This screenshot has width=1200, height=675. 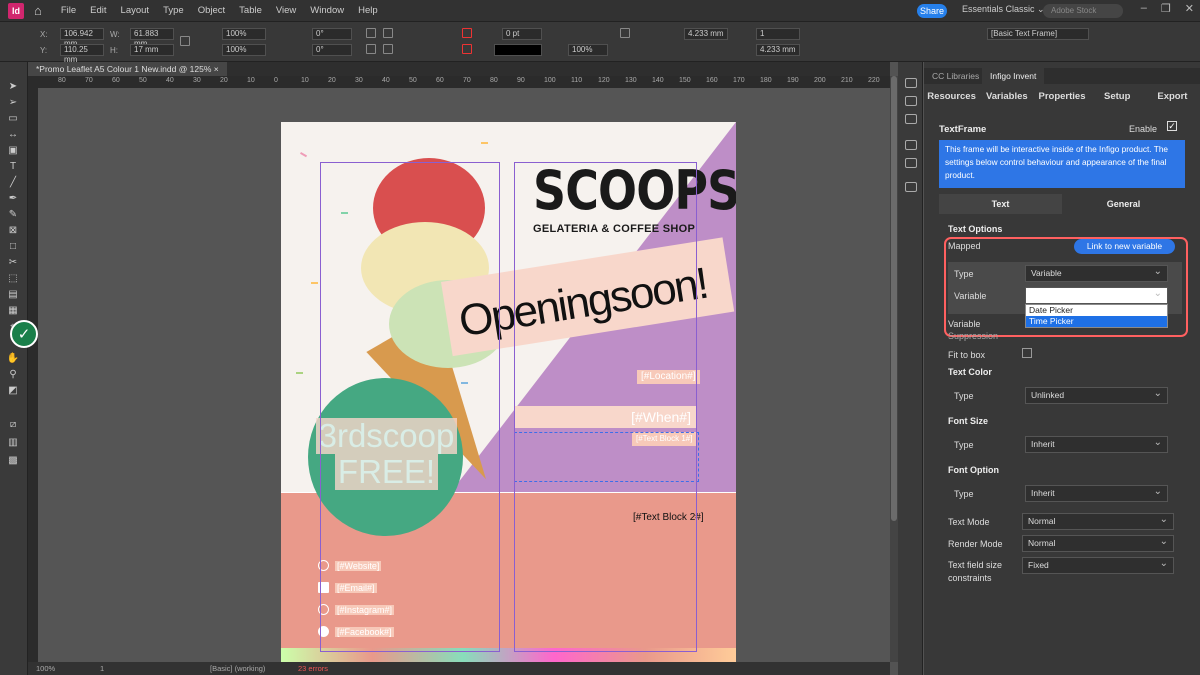 I want to click on selection-tool-icon: ➤, so click(x=13, y=86).